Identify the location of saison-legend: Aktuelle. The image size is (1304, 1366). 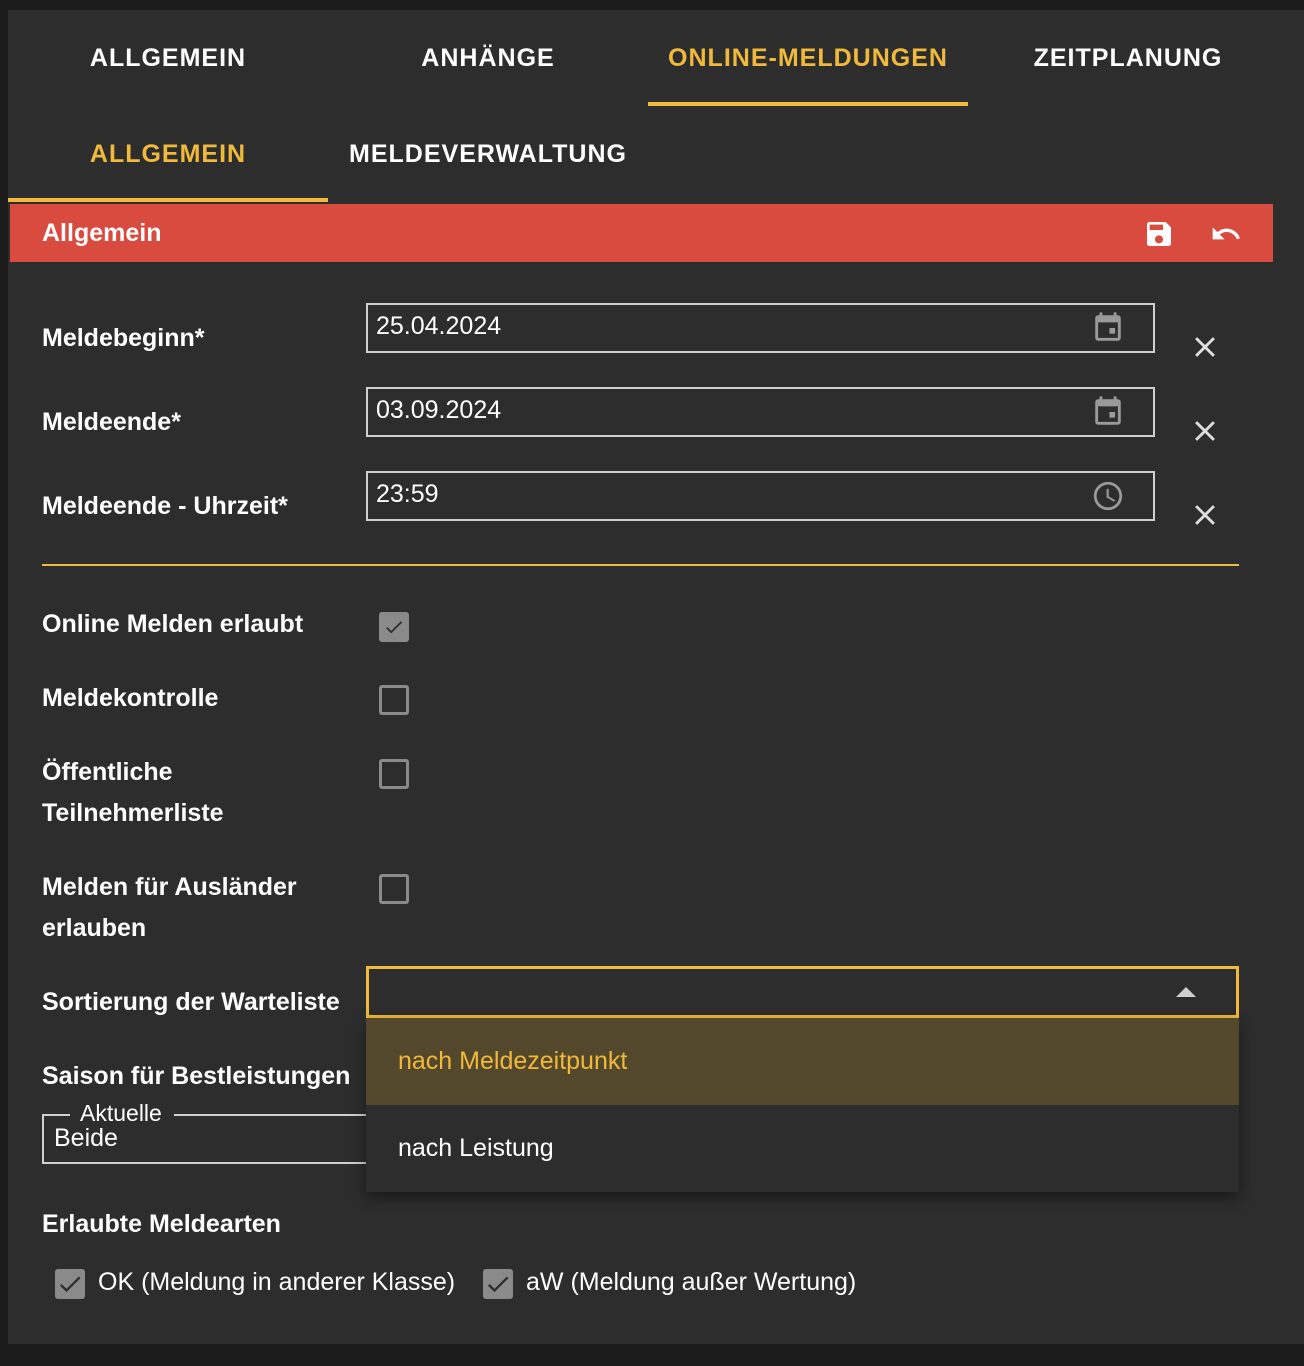
(121, 1113).